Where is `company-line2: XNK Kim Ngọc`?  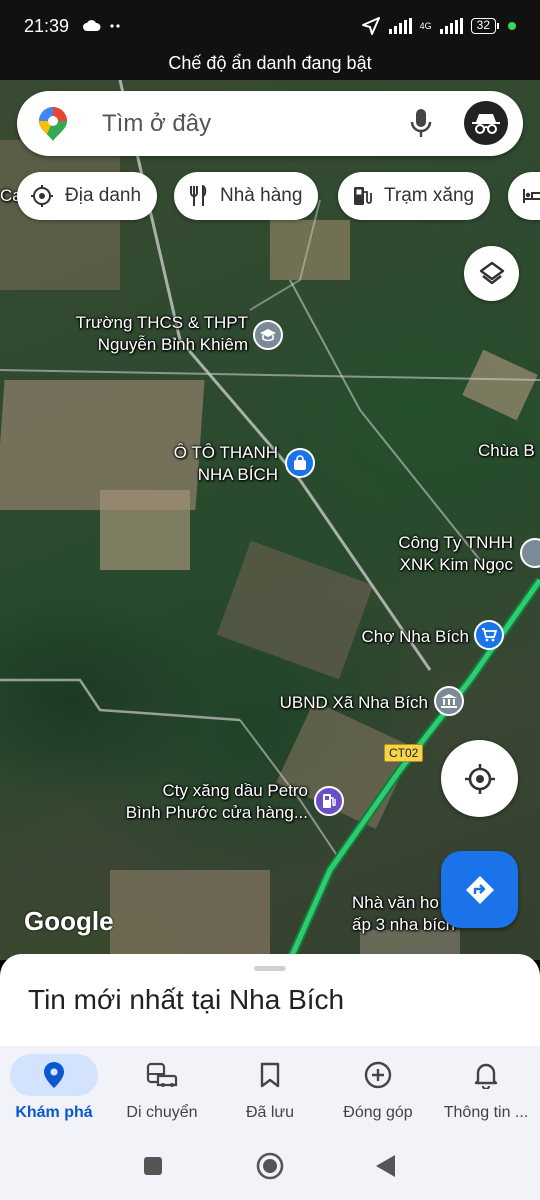 company-line2: XNK Kim Ngọc is located at coordinates (456, 564).